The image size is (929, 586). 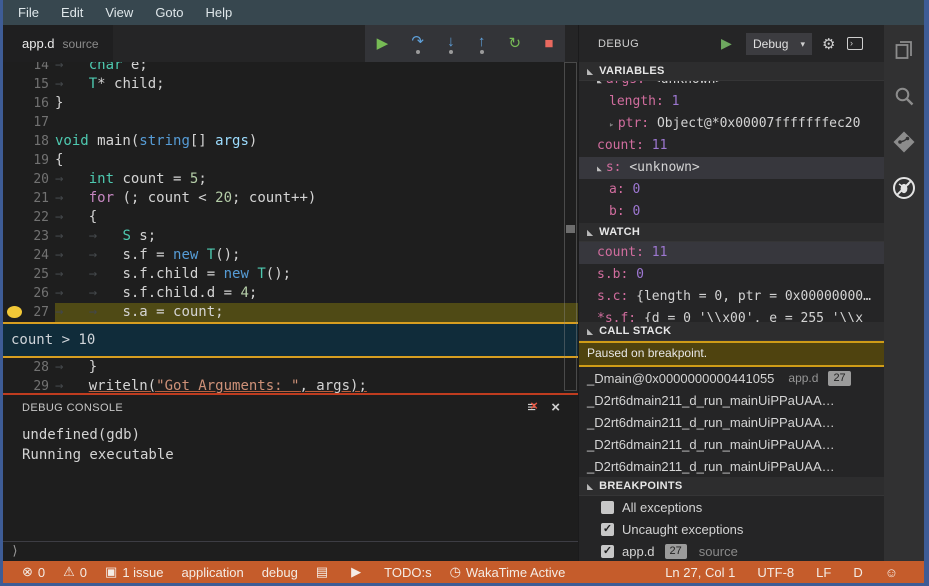 What do you see at coordinates (775, 572) in the screenshot?
I see `status-encoding: UTF-8` at bounding box center [775, 572].